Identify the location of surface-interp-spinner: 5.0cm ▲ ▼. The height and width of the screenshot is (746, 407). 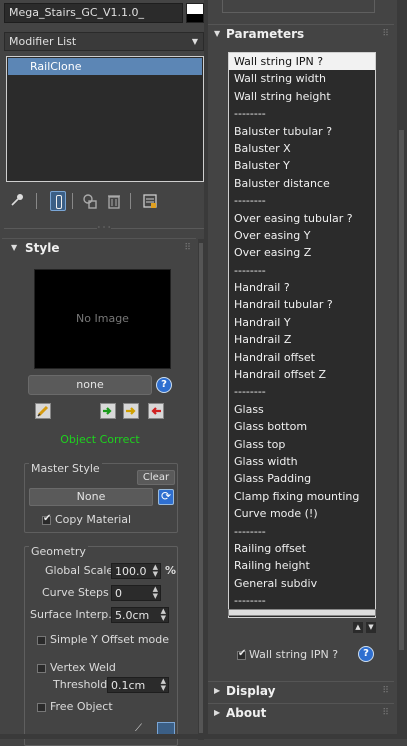
(140, 615).